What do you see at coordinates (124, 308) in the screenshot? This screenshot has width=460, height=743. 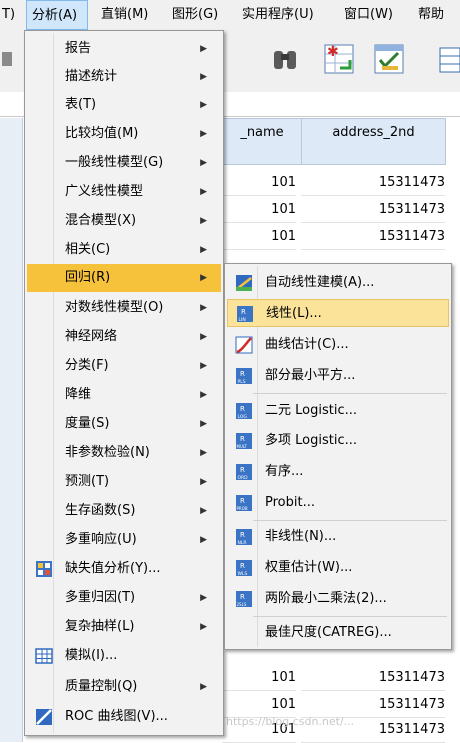 I see `menu-item-loglinear: 对数线性模型(O) ▶` at bounding box center [124, 308].